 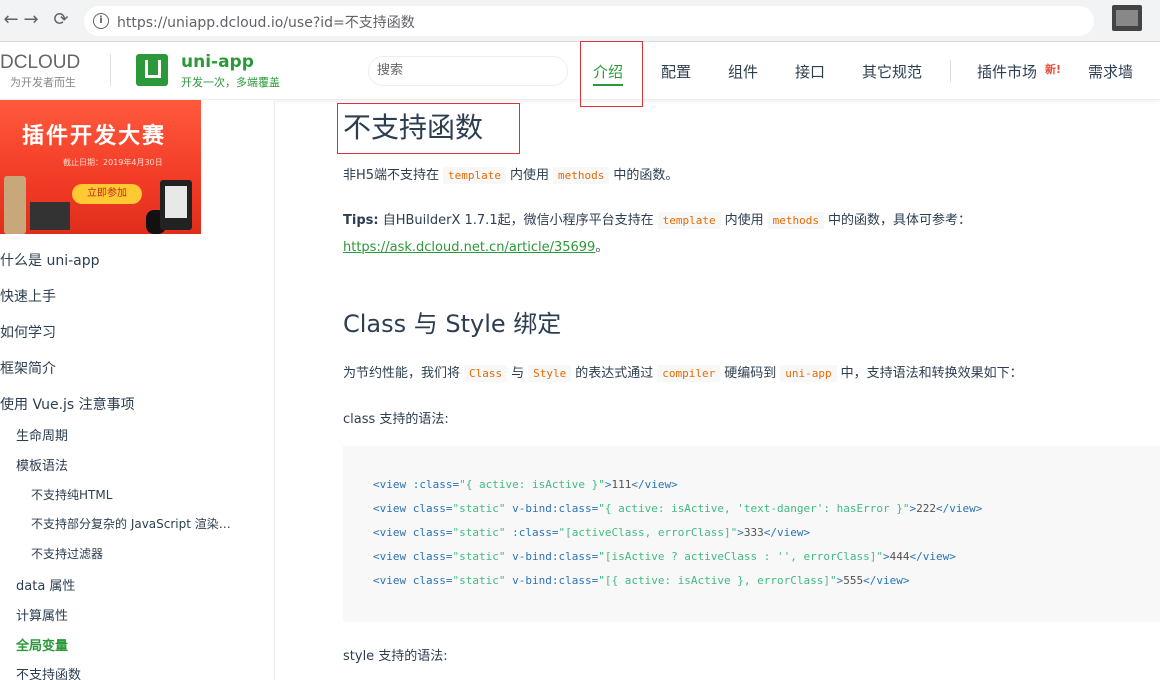 What do you see at coordinates (396, 419) in the screenshot?
I see `class-syntax-label: class 支持的语法:` at bounding box center [396, 419].